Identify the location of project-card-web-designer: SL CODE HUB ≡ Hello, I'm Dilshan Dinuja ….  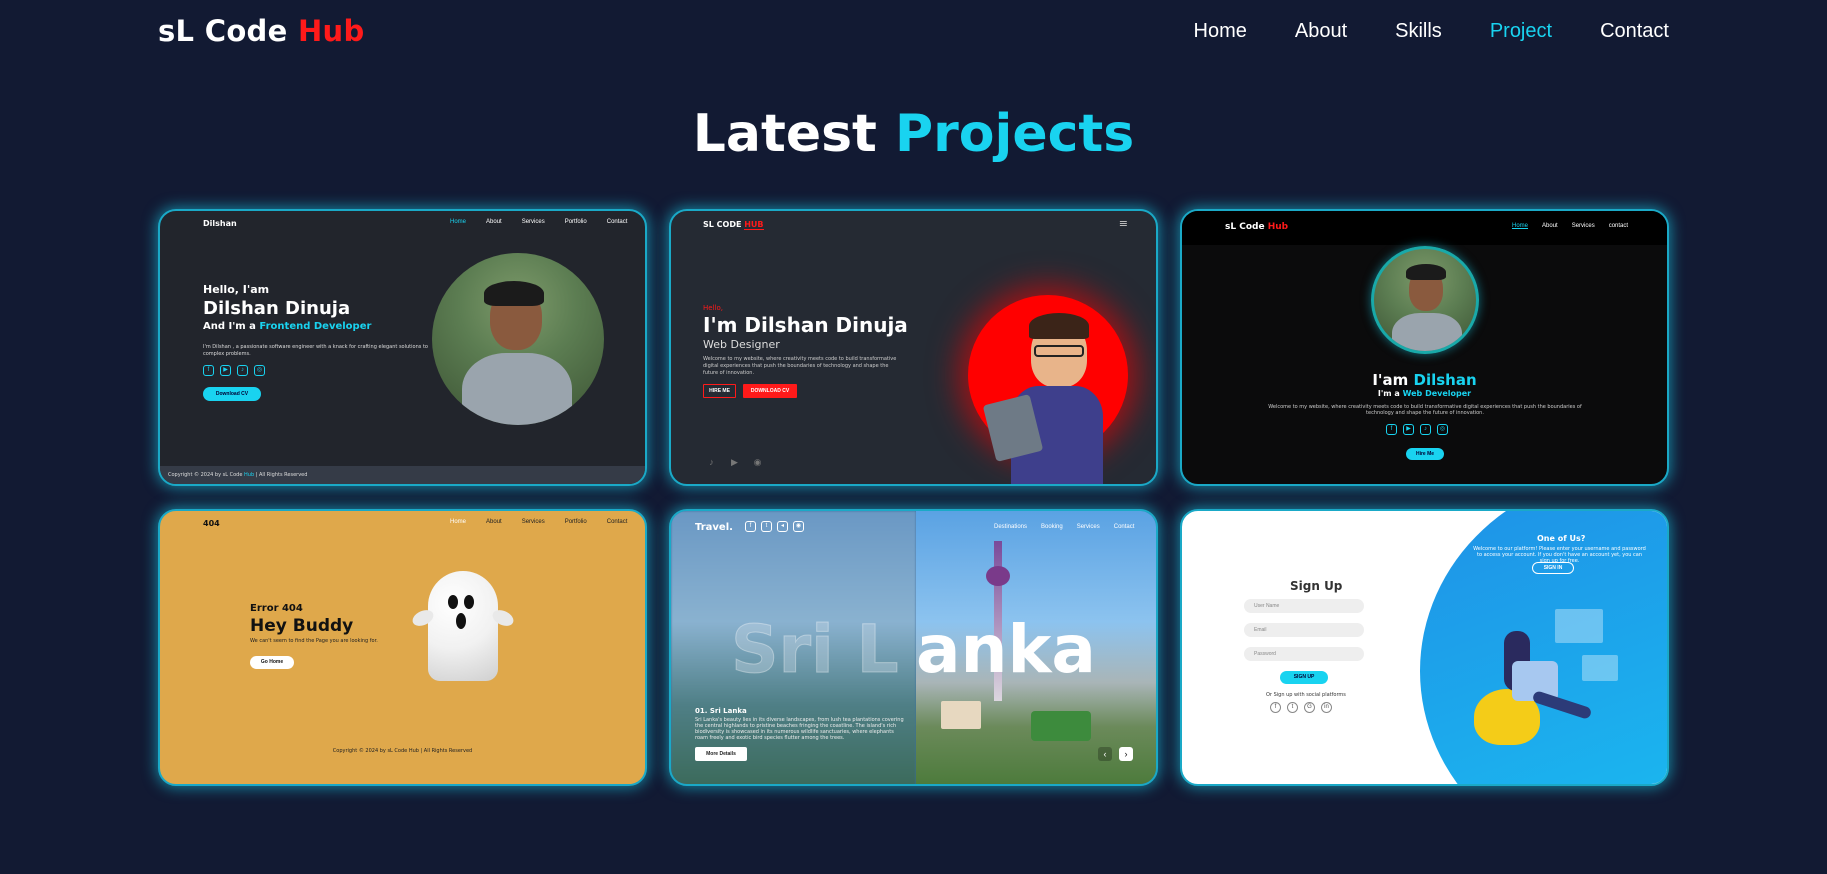
(913, 347).